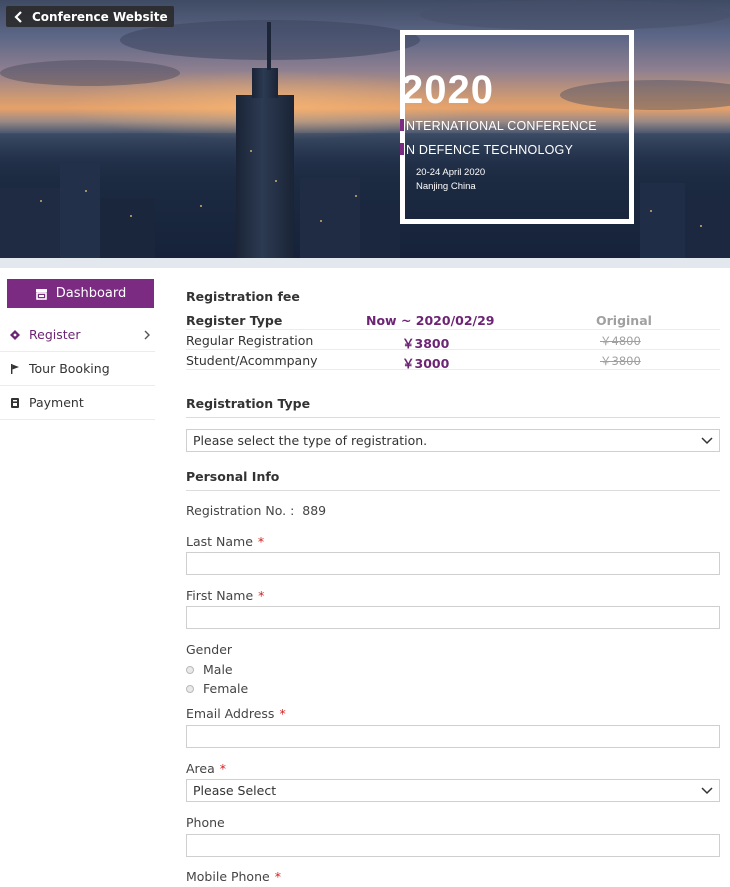 The height and width of the screenshot is (887, 730). Describe the element at coordinates (15, 334) in the screenshot. I see `ticket-icon` at that location.